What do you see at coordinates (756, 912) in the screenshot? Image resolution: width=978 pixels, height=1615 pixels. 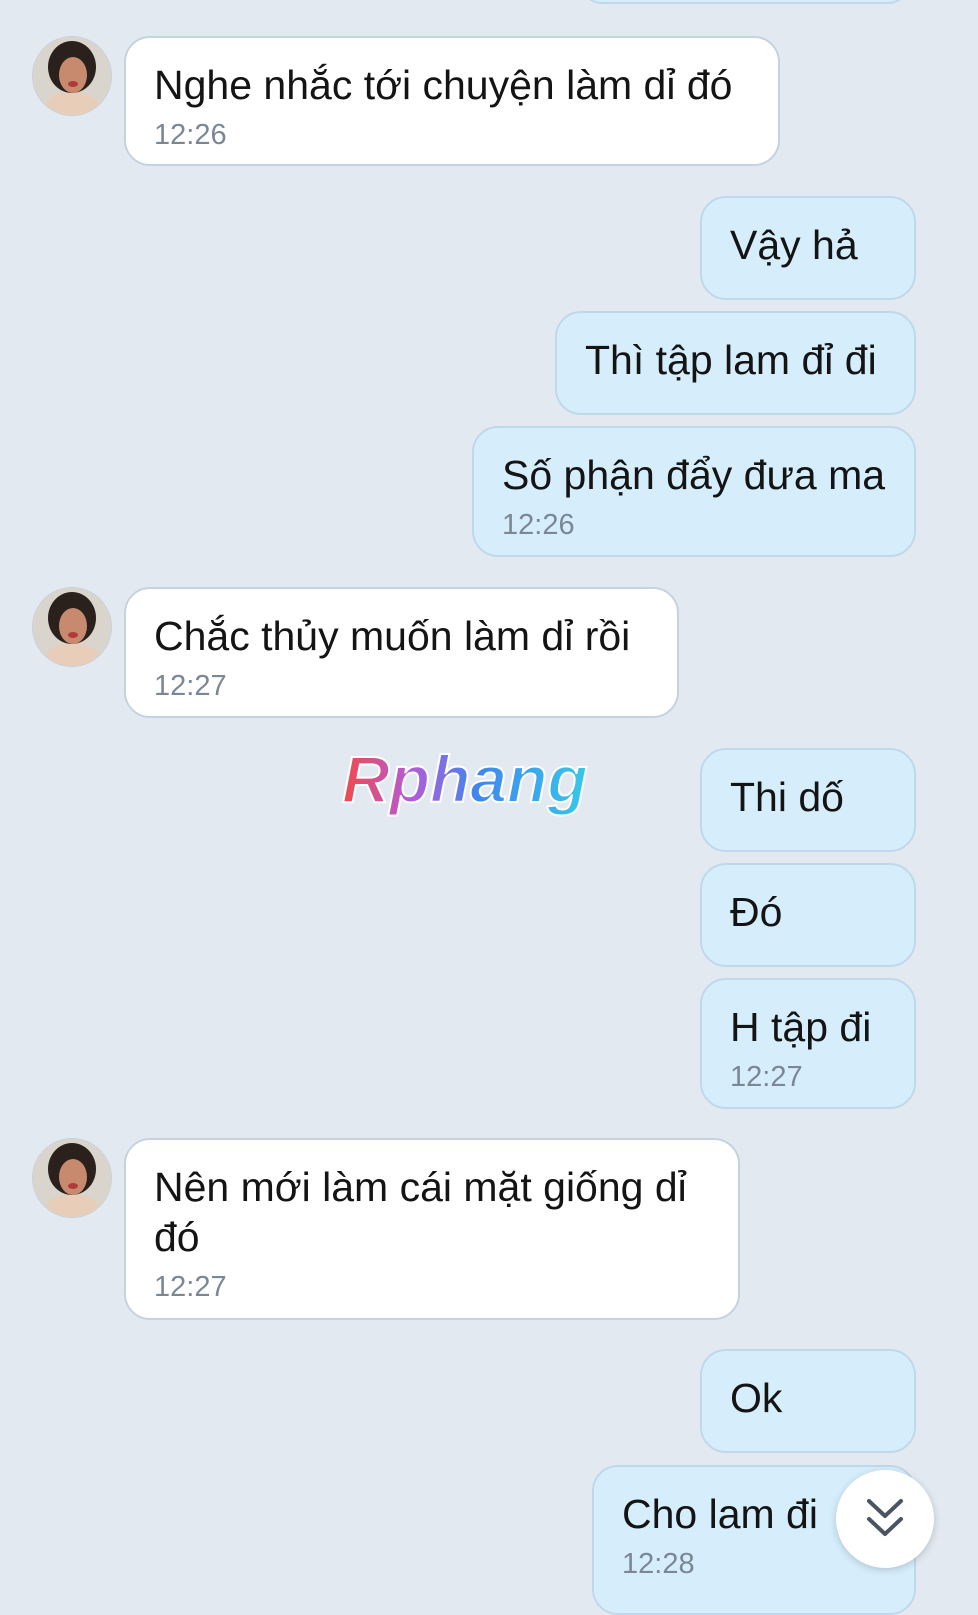 I see `message-text: Đó` at bounding box center [756, 912].